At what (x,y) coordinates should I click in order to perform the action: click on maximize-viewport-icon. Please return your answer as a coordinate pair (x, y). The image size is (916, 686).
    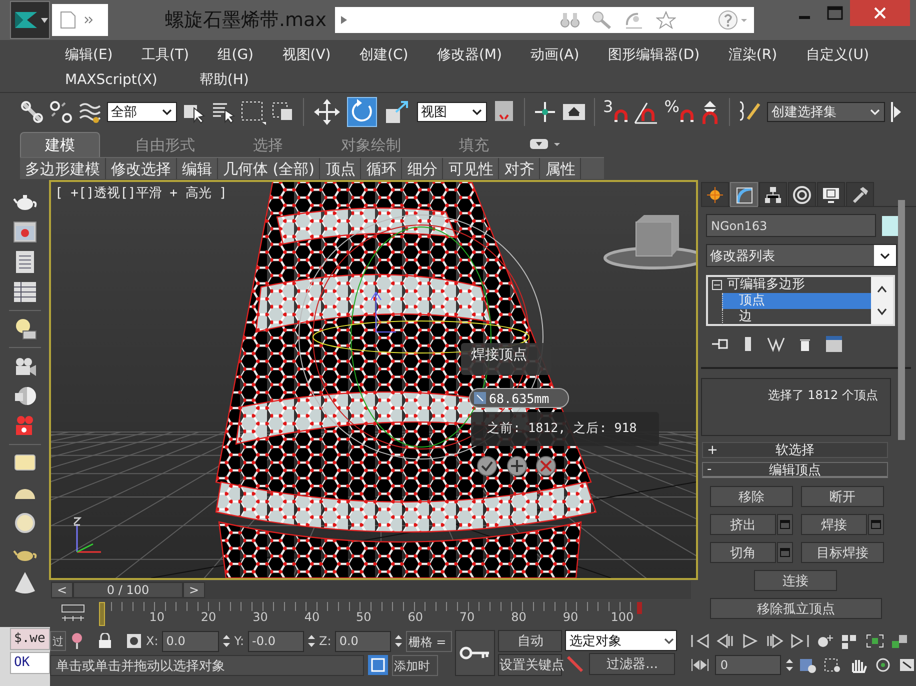
    Looking at the image, I should click on (907, 665).